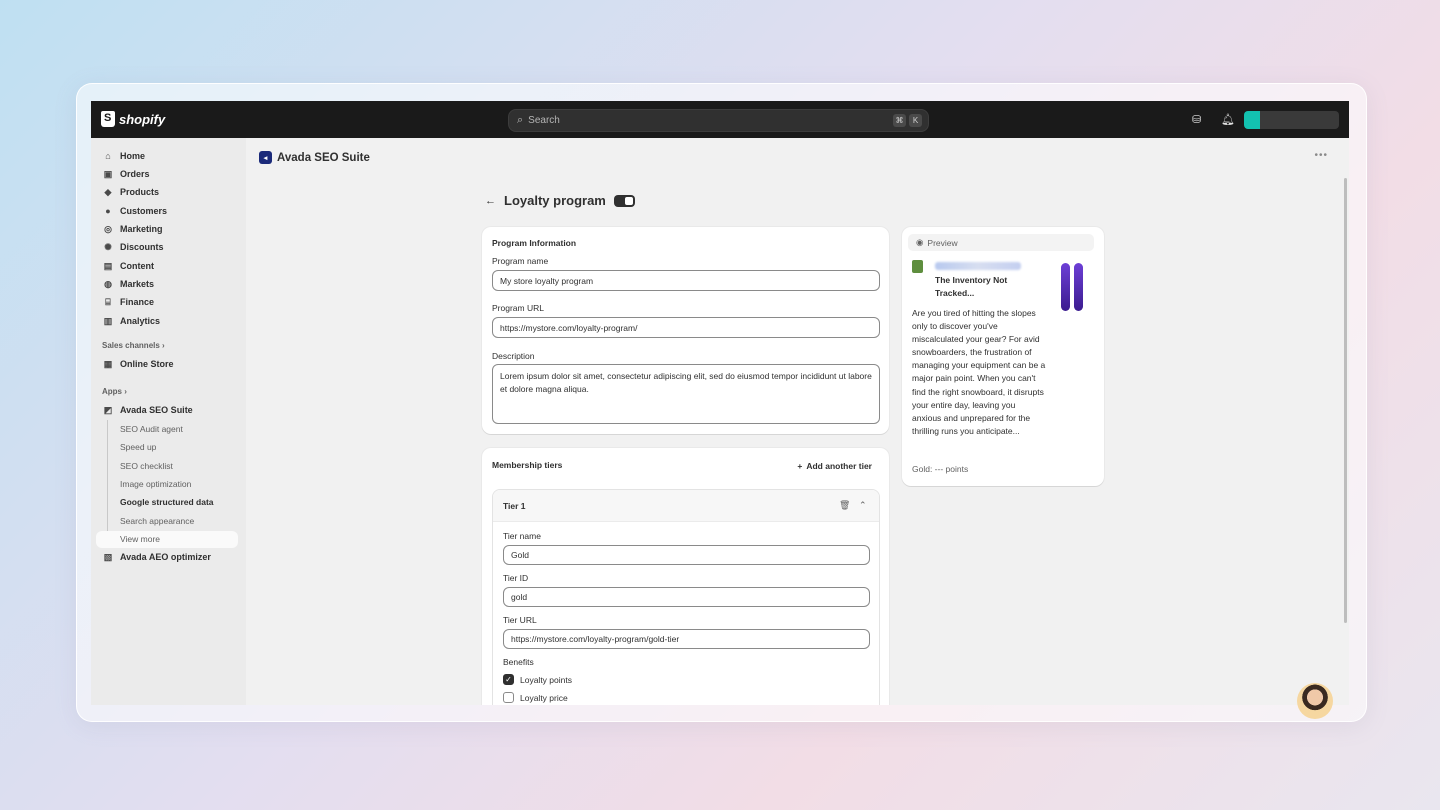 The height and width of the screenshot is (810, 1440). Describe the element at coordinates (142, 119) in the screenshot. I see `brand-name: shopify` at that location.